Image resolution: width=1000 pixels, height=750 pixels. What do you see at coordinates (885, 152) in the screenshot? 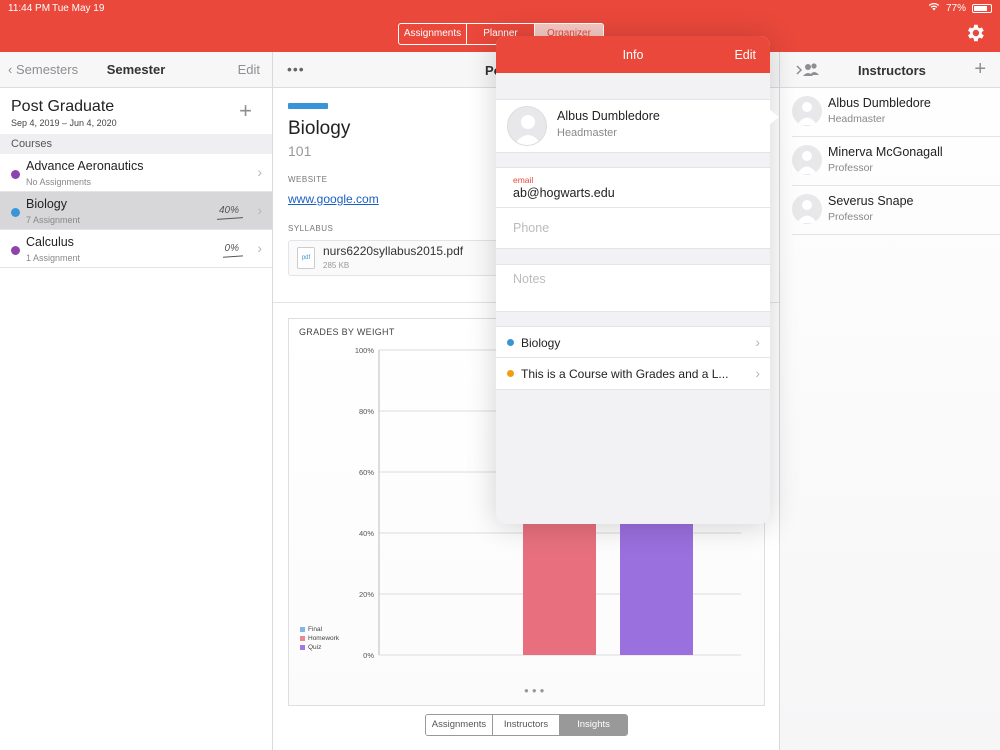
I see `instructor-row-name: Minerva McGonagall` at bounding box center [885, 152].